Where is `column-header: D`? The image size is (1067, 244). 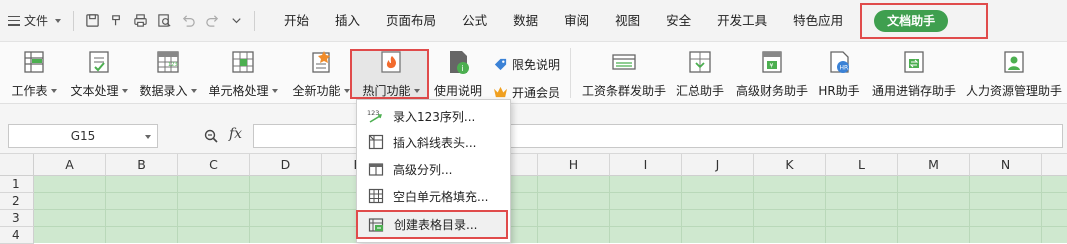 column-header: D is located at coordinates (286, 165).